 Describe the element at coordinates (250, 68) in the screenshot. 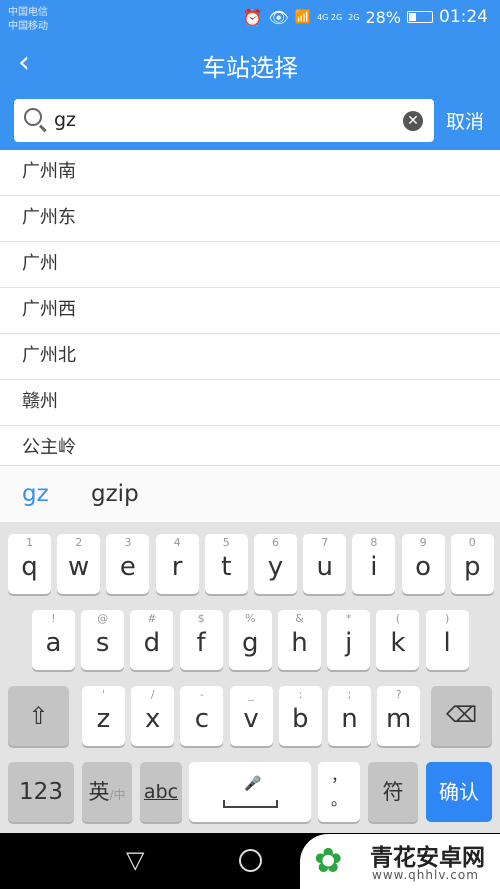

I see `page-title: 车站选择` at that location.